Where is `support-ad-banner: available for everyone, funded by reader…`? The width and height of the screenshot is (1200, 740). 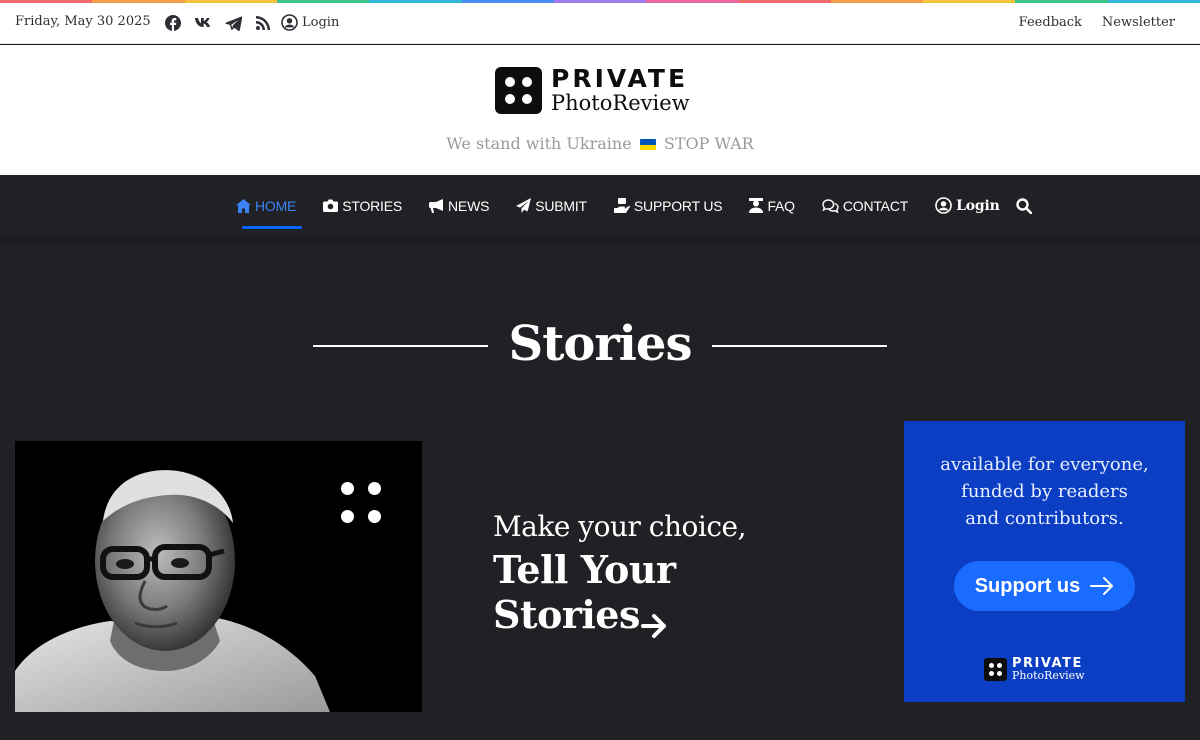 support-ad-banner: available for everyone, funded by reader… is located at coordinates (1044, 561).